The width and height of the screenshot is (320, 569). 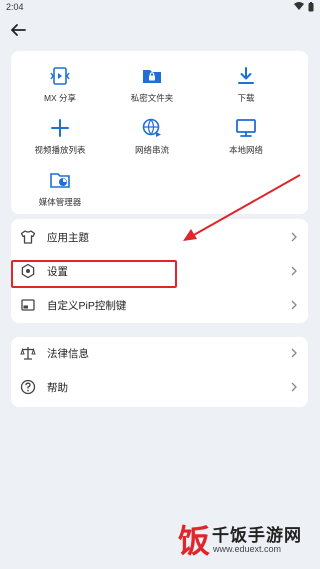 I want to click on grid-item-video-playlist: 视频播放列表, so click(x=60, y=136).